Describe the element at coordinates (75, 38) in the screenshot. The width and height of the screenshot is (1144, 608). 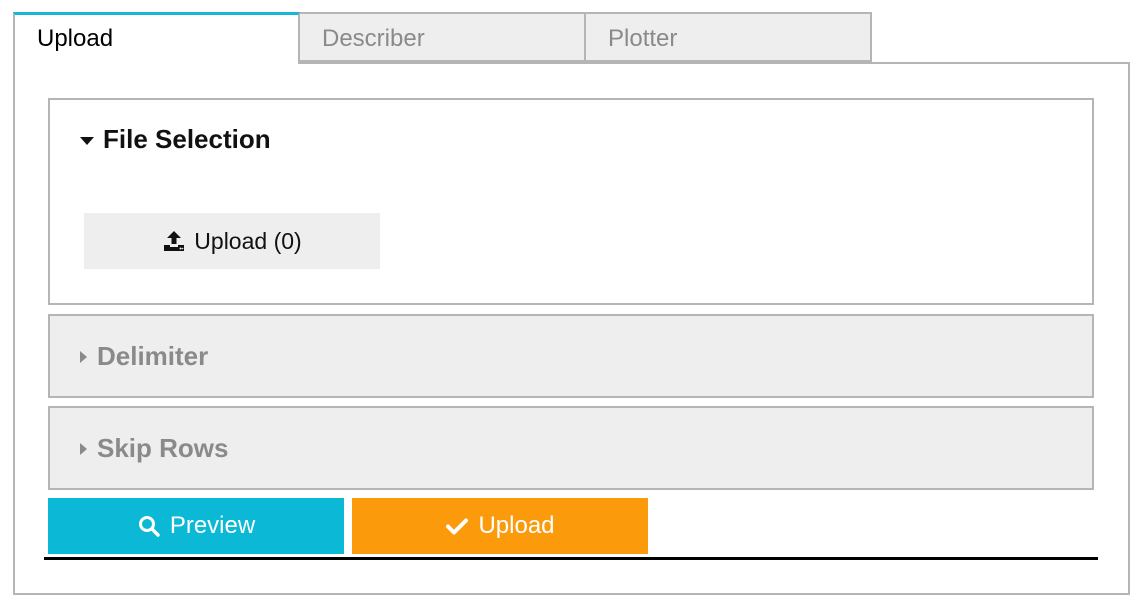
I see `tab-upload-label: Upload` at that location.